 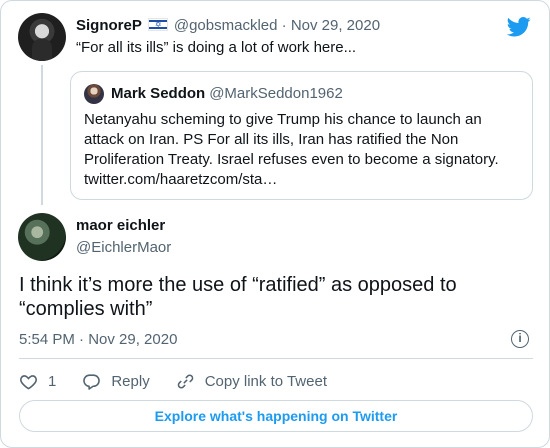 I want to click on info-icon: i, so click(x=520, y=339).